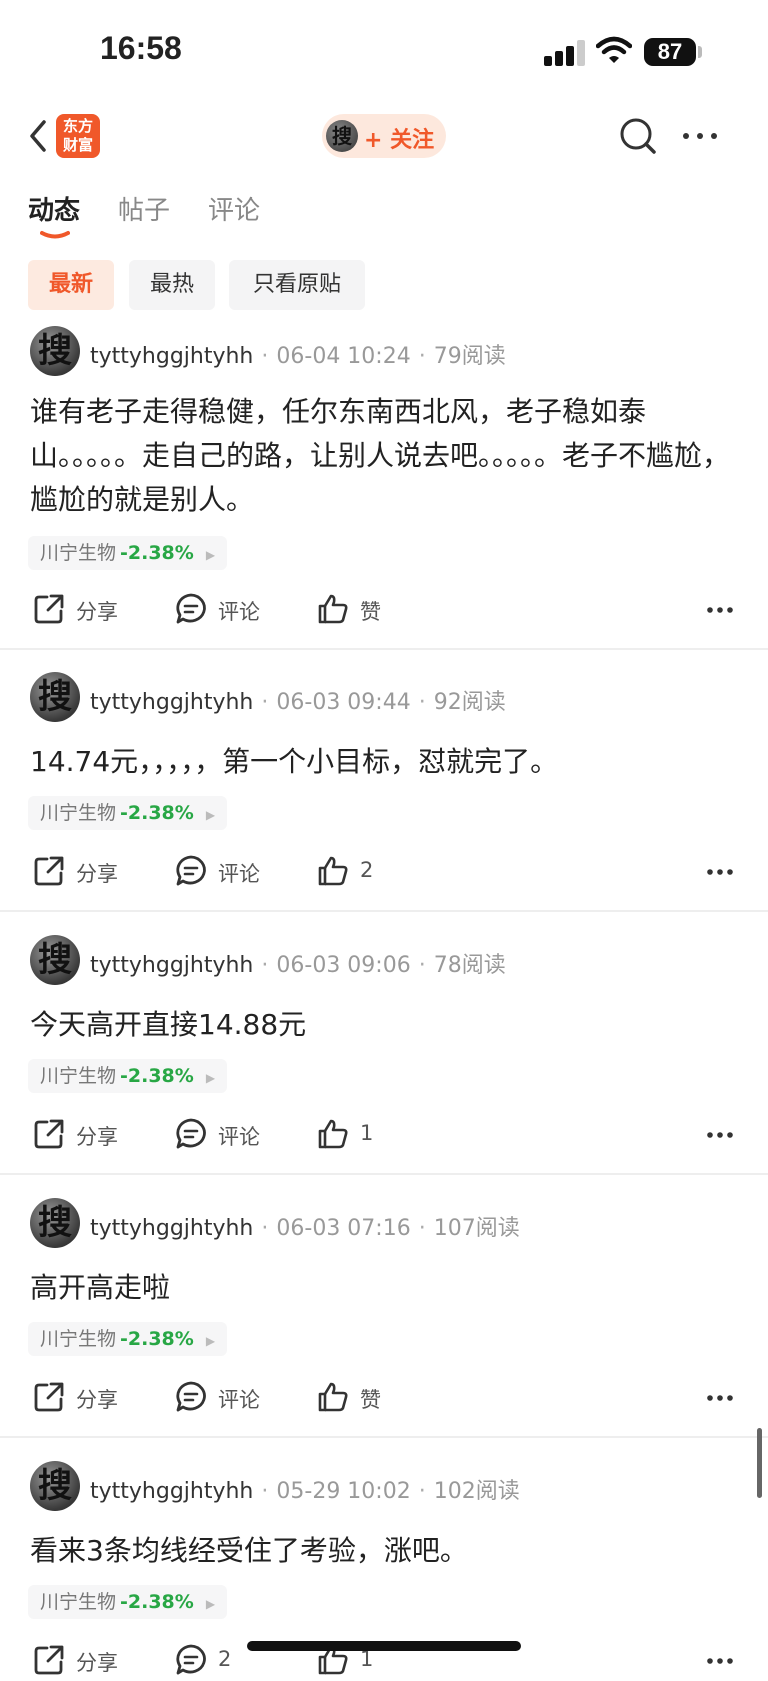 Image resolution: width=768 pixels, height=1681 pixels. What do you see at coordinates (476, 1228) in the screenshot?
I see `read-count: 107阅读` at bounding box center [476, 1228].